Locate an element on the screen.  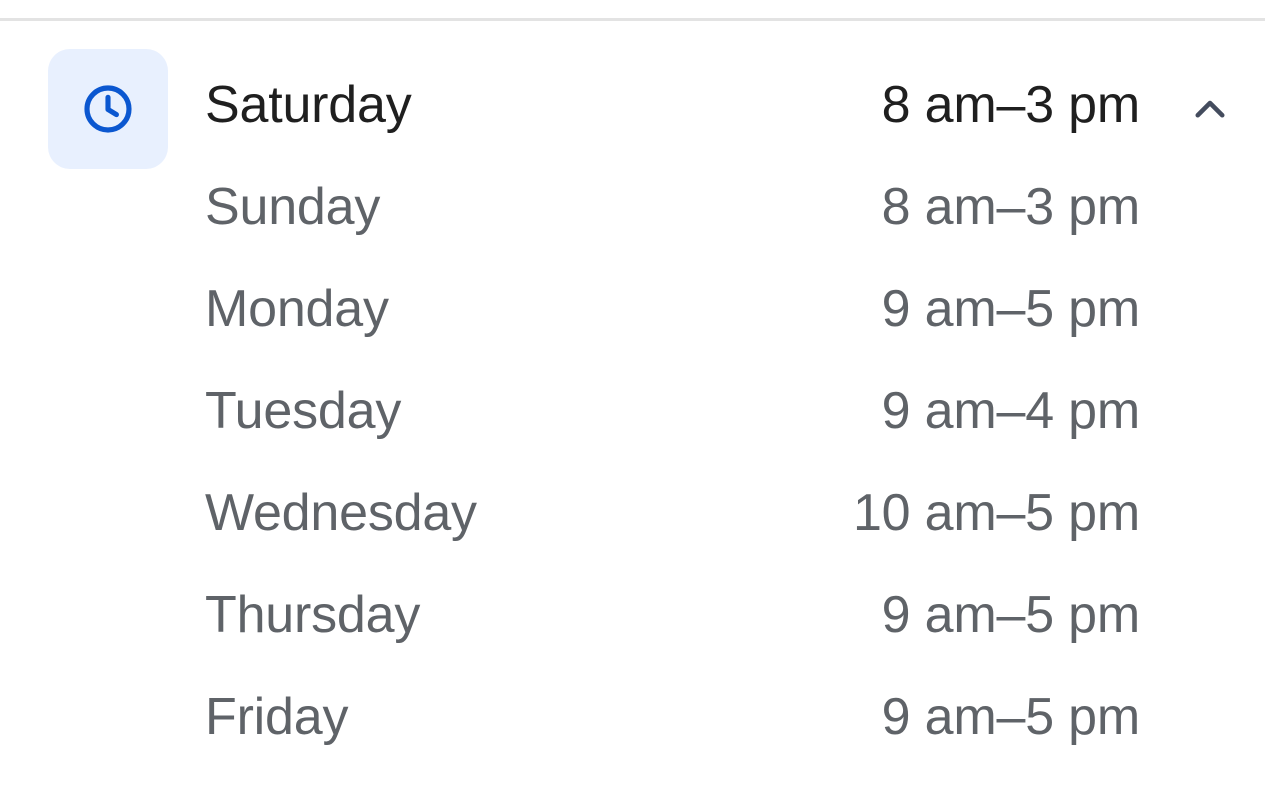
day-label: Friday is located at coordinates (277, 717).